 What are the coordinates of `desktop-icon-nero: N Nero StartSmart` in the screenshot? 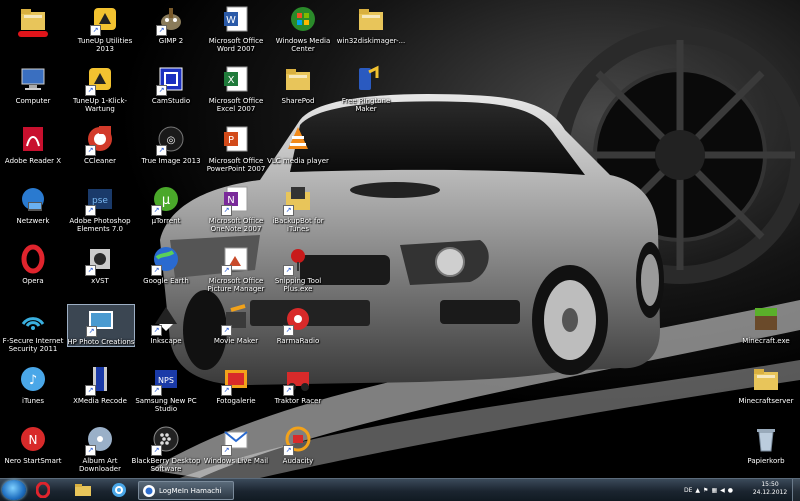 It's located at (33, 444).